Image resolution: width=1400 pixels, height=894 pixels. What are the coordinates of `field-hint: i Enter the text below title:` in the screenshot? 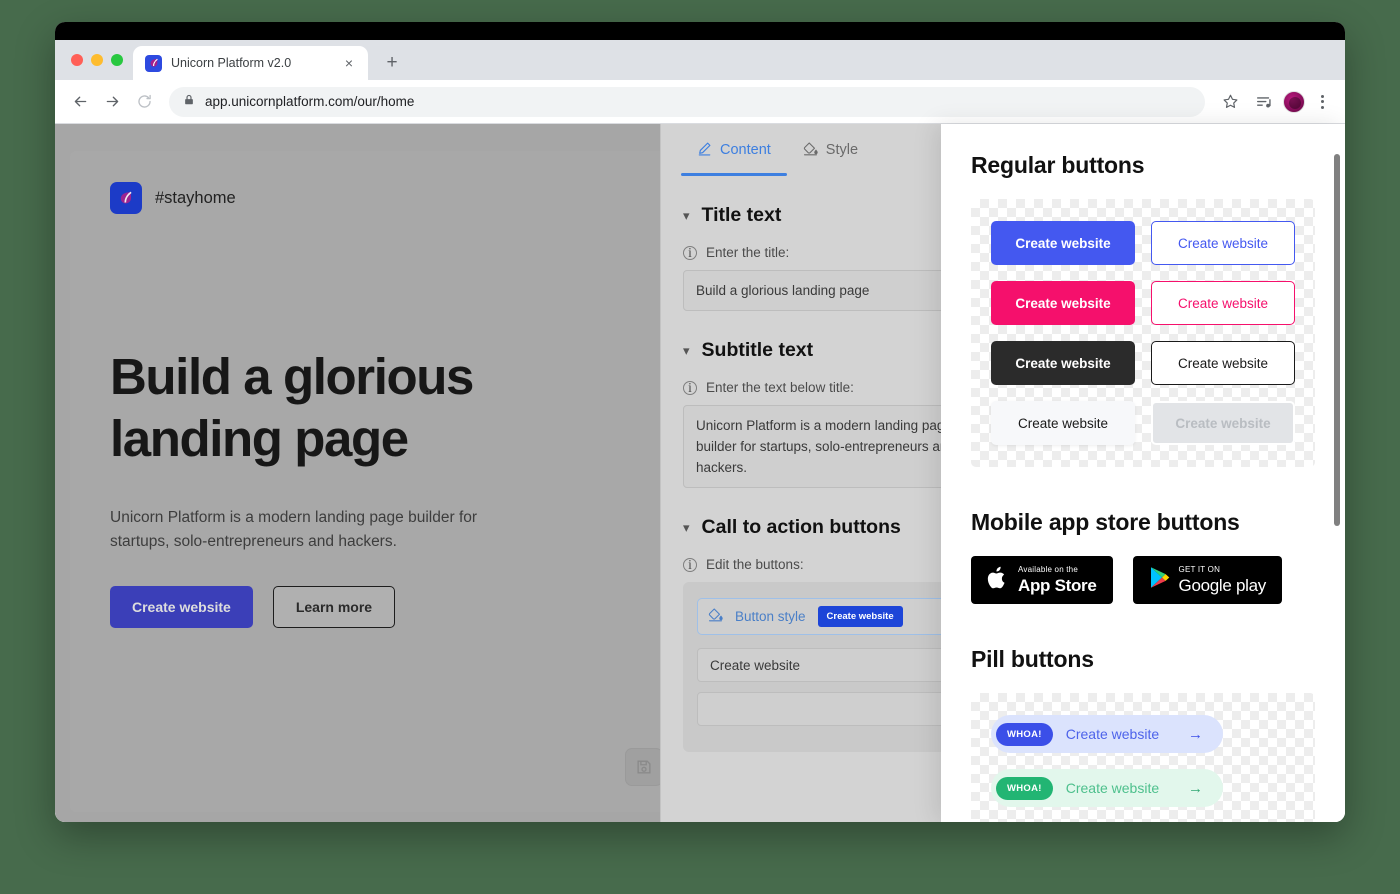 It's located at (803, 387).